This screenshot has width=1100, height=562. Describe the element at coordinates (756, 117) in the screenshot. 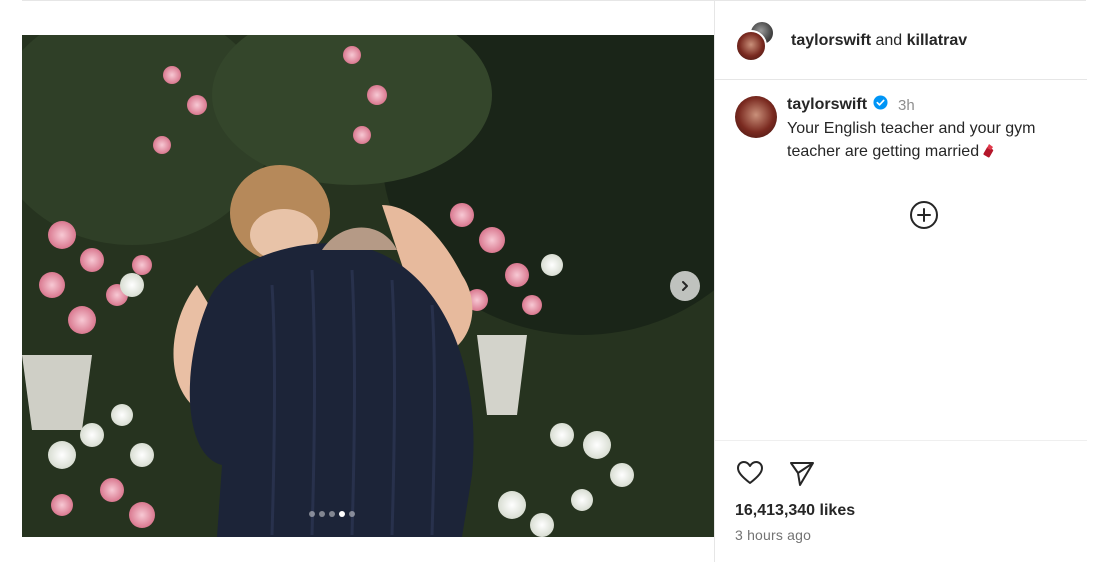

I see `caption-avatar` at that location.